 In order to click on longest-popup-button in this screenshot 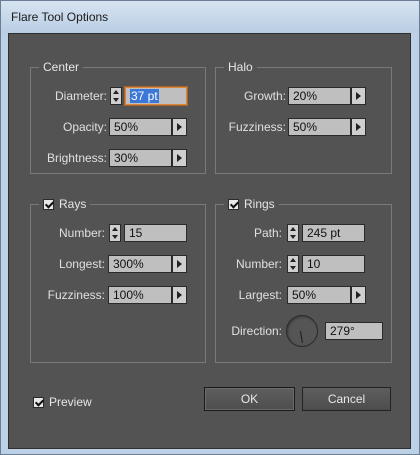, I will do `click(179, 264)`.